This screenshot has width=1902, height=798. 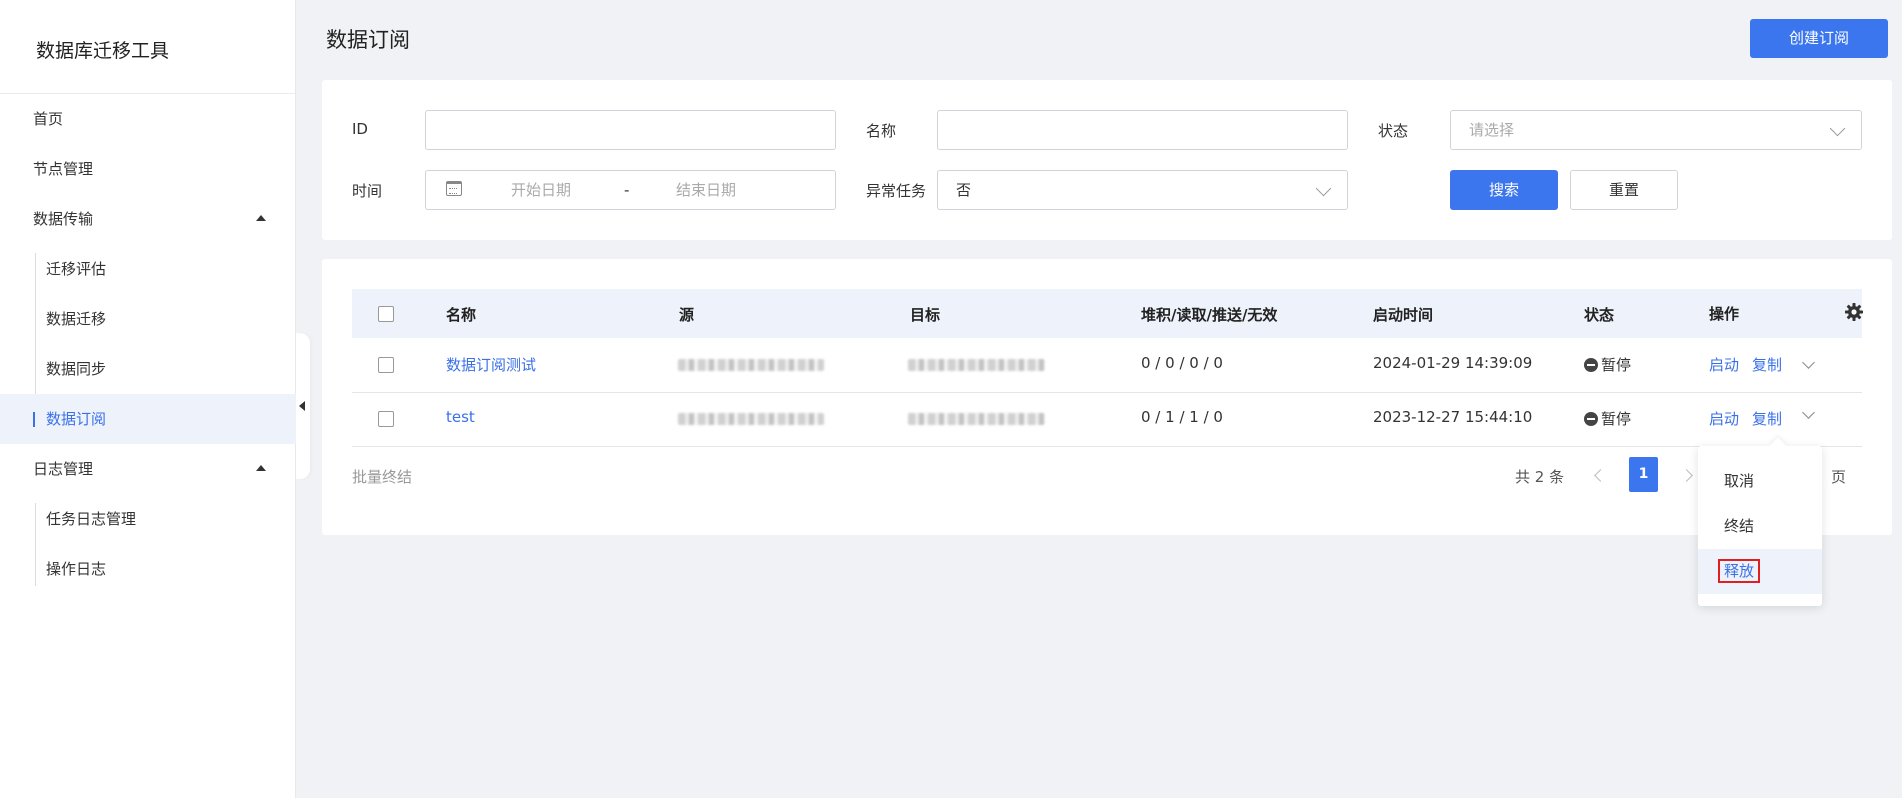 I want to click on sidebar-item-data-sync: 数据同步, so click(x=148, y=369).